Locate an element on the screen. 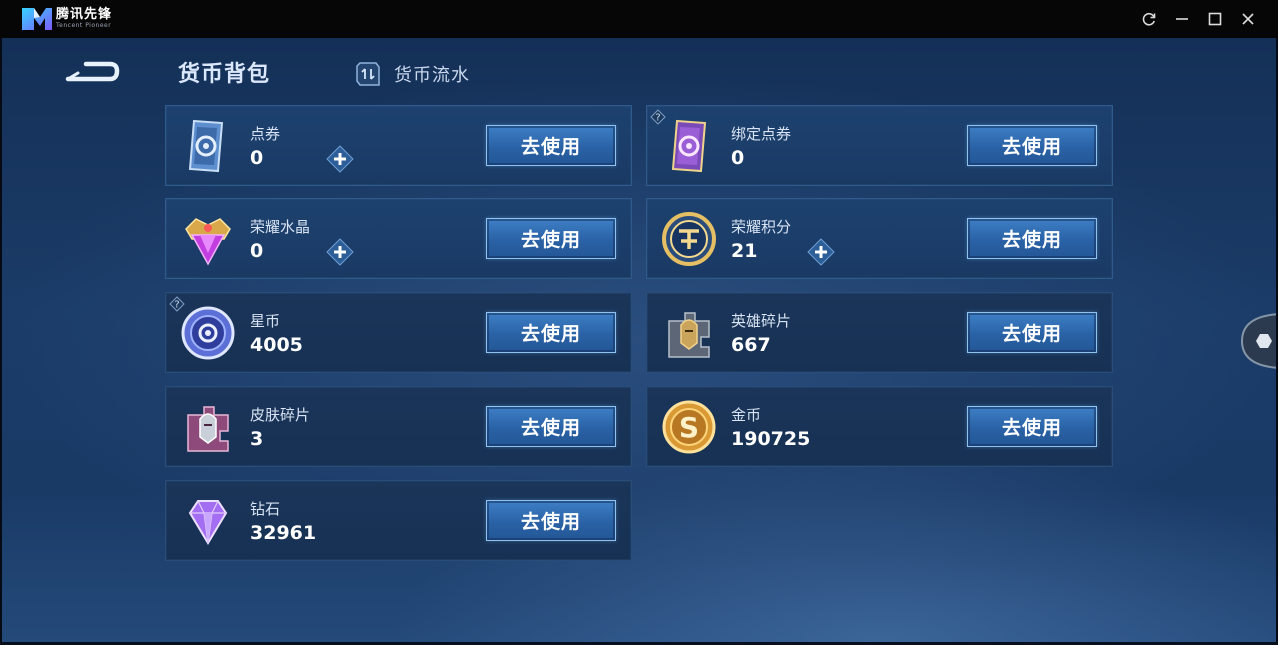 The height and width of the screenshot is (645, 1278). close-icon is located at coordinates (1248, 19).